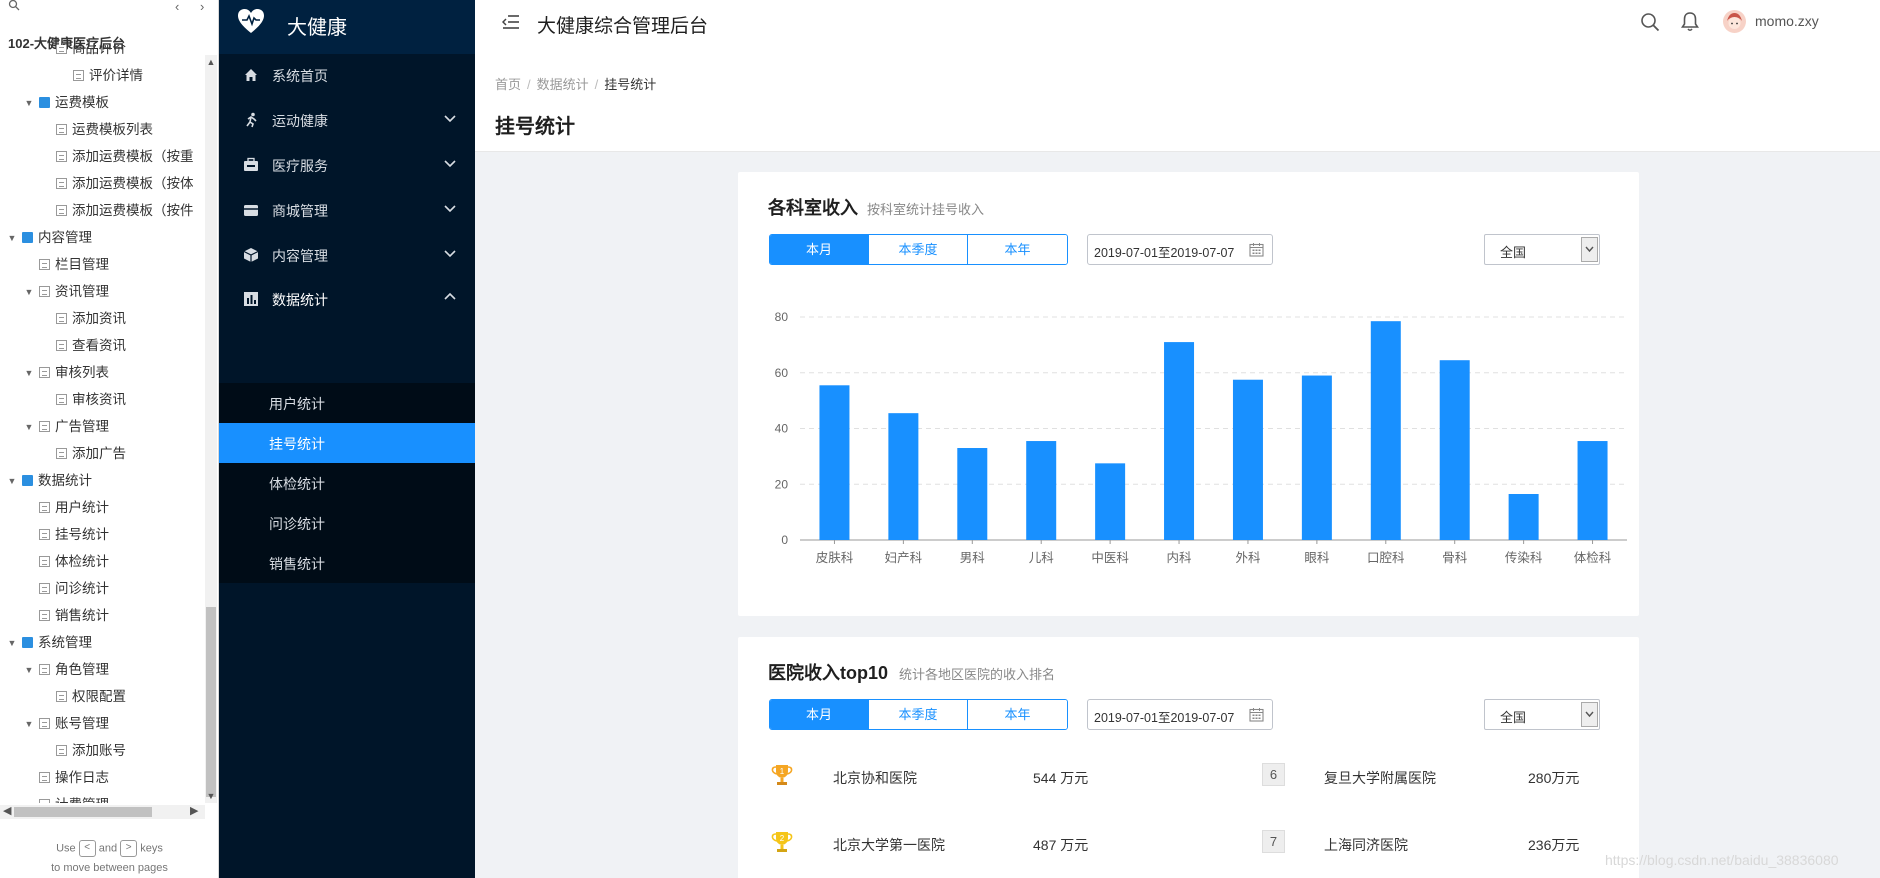  Describe the element at coordinates (177, 7) in the screenshot. I see `prev-page-icon: ‹` at that location.